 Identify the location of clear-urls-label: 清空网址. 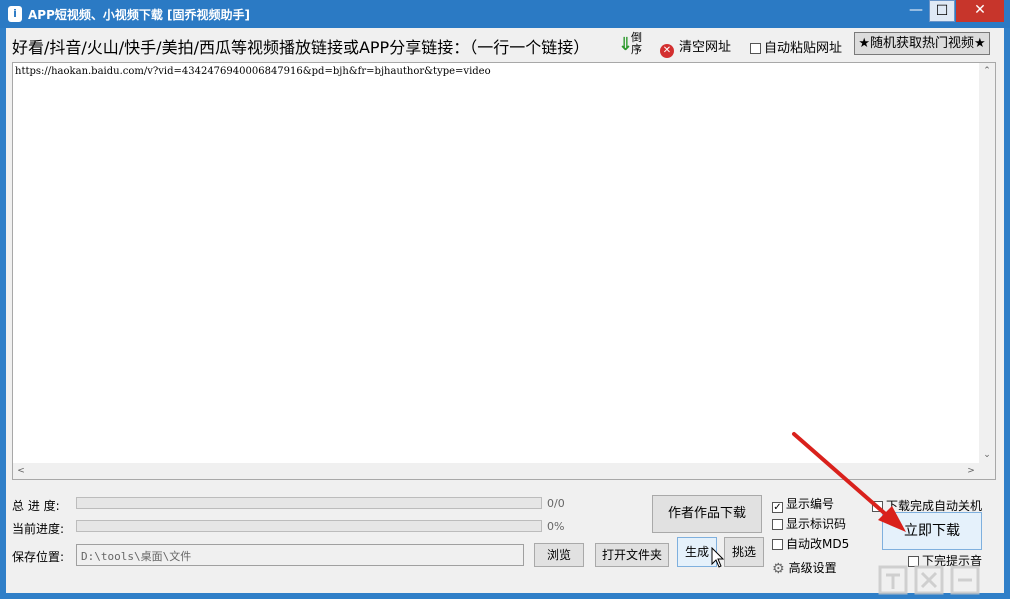
(705, 47).